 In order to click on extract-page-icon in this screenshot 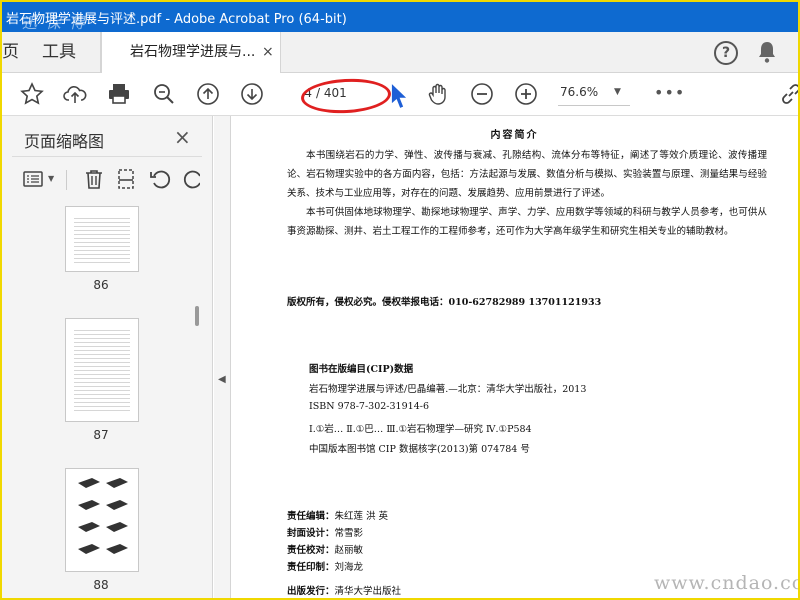, I will do `click(127, 179)`.